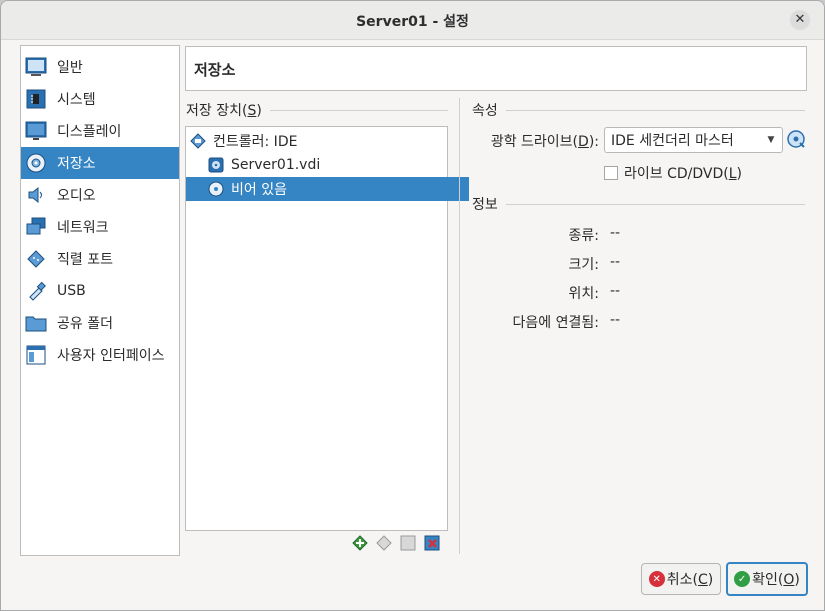 Image resolution: width=825 pixels, height=611 pixels. What do you see at coordinates (36, 131) in the screenshot?
I see `display-icon` at bounding box center [36, 131].